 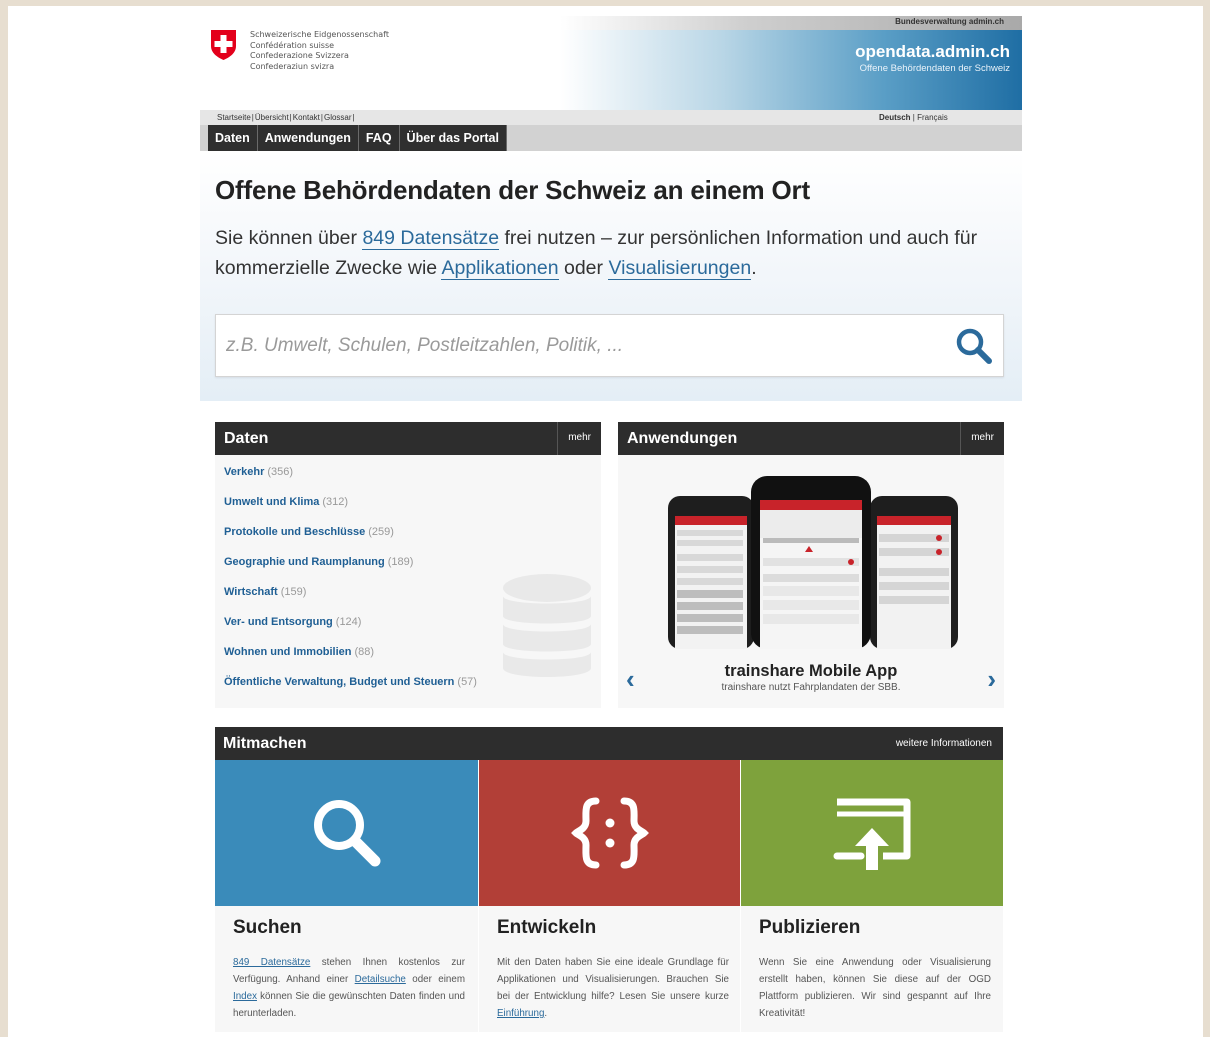 What do you see at coordinates (338, 117) in the screenshot?
I see `meta-link-glossar: Glossar` at bounding box center [338, 117].